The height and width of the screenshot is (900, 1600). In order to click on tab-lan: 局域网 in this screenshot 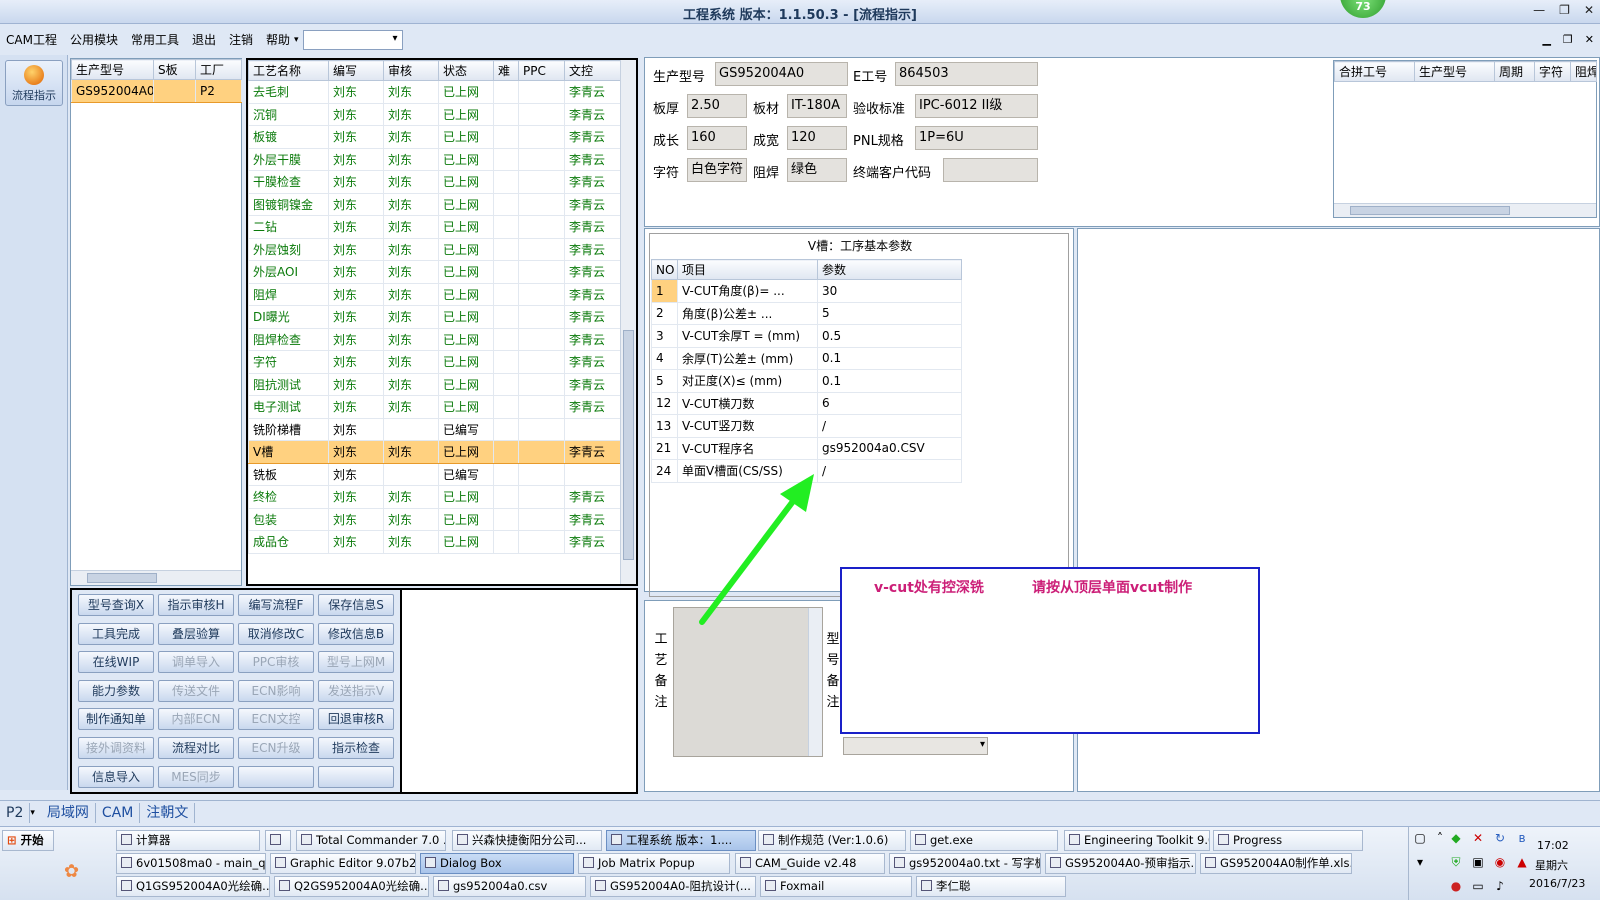, I will do `click(68, 812)`.